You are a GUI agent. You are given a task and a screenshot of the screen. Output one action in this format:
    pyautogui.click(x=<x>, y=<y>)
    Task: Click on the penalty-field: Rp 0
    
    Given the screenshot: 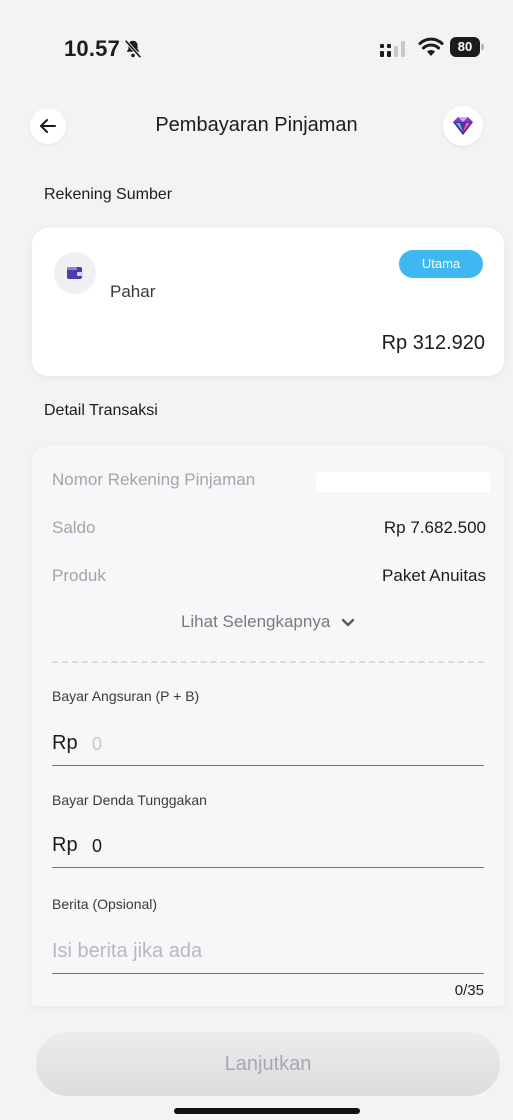 What is the action you would take?
    pyautogui.click(x=268, y=847)
    